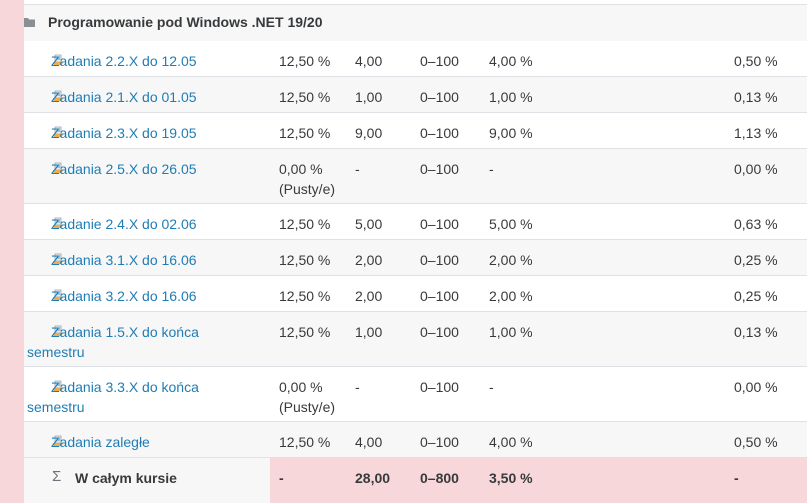  I want to click on sigma-icon: Σ, so click(57, 476).